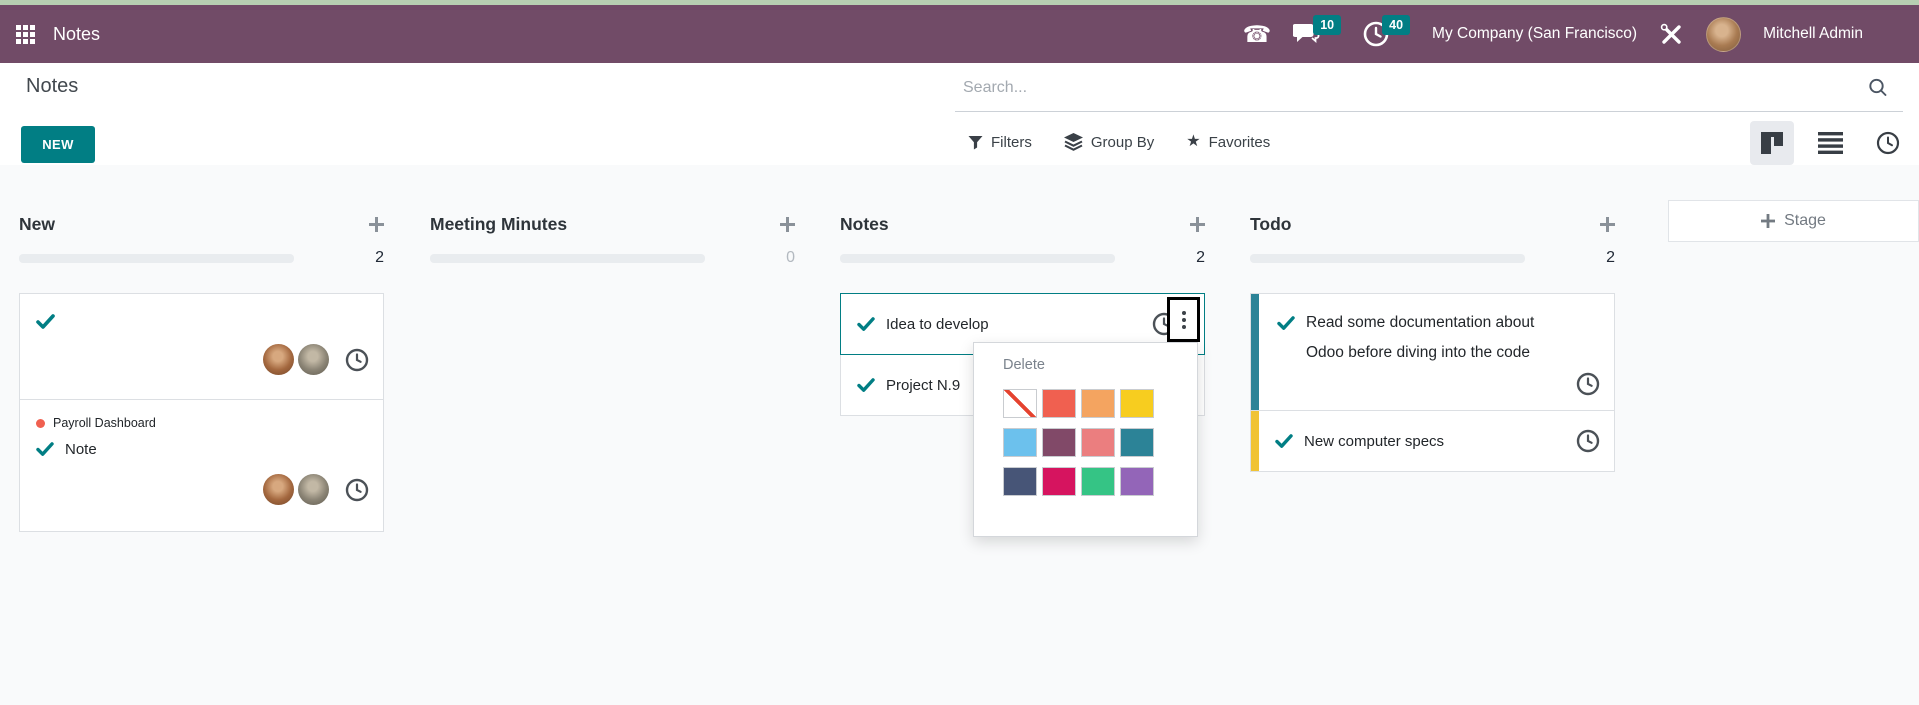 The height and width of the screenshot is (705, 1919). Describe the element at coordinates (201, 465) in the screenshot. I see `kanban-card: Payroll Dashboard Note` at that location.